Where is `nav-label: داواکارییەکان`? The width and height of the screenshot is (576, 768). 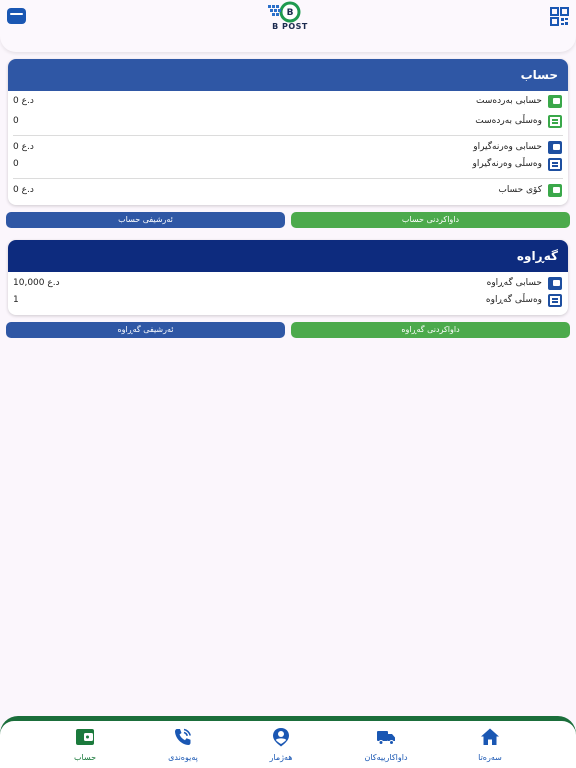
nav-label: داواکارییەکان is located at coordinates (386, 757).